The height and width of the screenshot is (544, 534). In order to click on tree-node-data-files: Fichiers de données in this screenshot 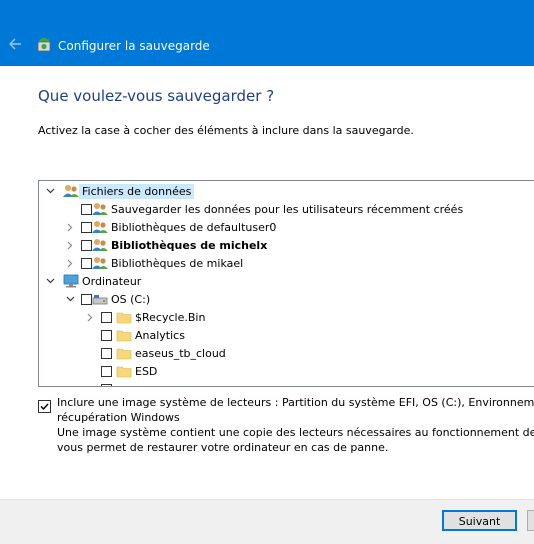, I will do `click(289, 191)`.